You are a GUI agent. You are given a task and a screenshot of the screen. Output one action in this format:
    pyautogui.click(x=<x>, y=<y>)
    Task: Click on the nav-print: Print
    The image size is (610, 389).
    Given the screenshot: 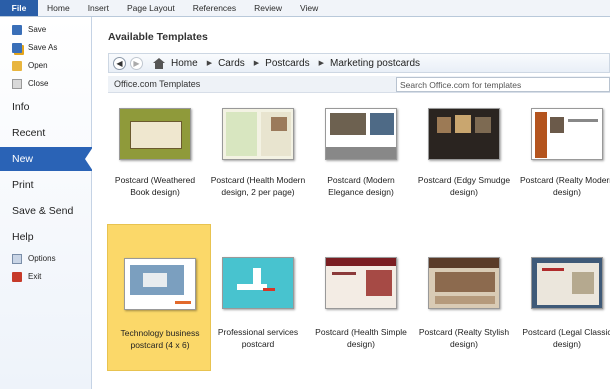 What is the action you would take?
    pyautogui.click(x=46, y=185)
    